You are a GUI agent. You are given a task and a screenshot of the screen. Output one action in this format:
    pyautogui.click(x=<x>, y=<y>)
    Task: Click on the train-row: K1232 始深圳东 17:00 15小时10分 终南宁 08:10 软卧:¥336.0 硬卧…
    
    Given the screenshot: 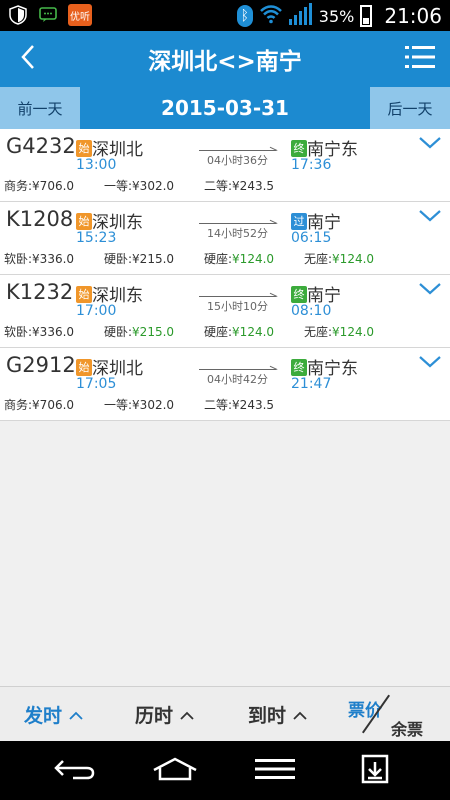 What is the action you would take?
    pyautogui.click(x=225, y=311)
    